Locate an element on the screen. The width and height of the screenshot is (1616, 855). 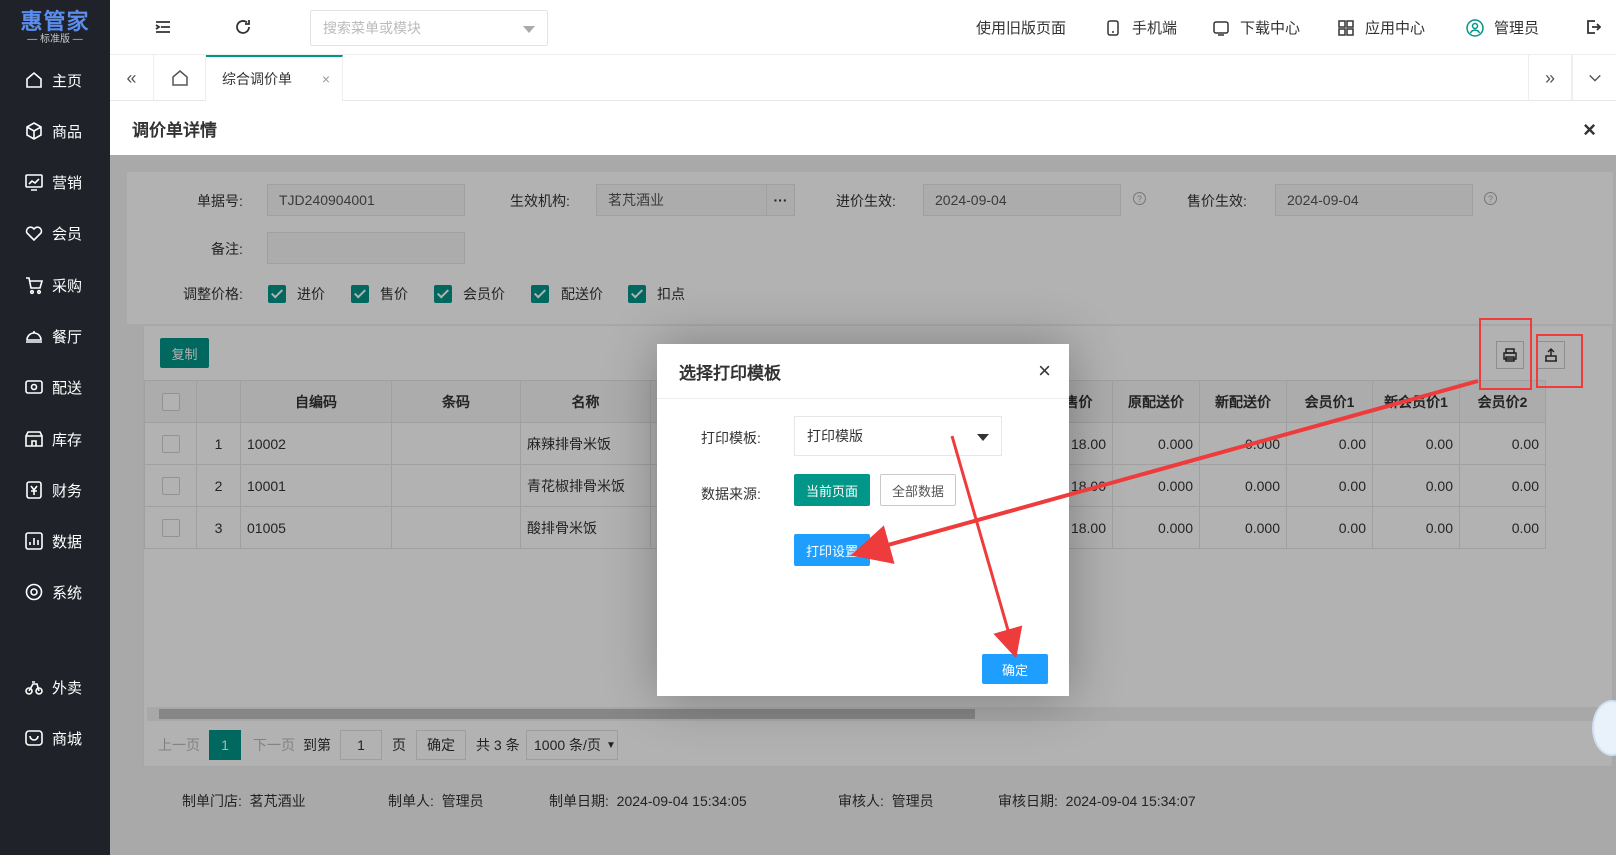
sidebar-item-goods: 商品 is located at coordinates (55, 131).